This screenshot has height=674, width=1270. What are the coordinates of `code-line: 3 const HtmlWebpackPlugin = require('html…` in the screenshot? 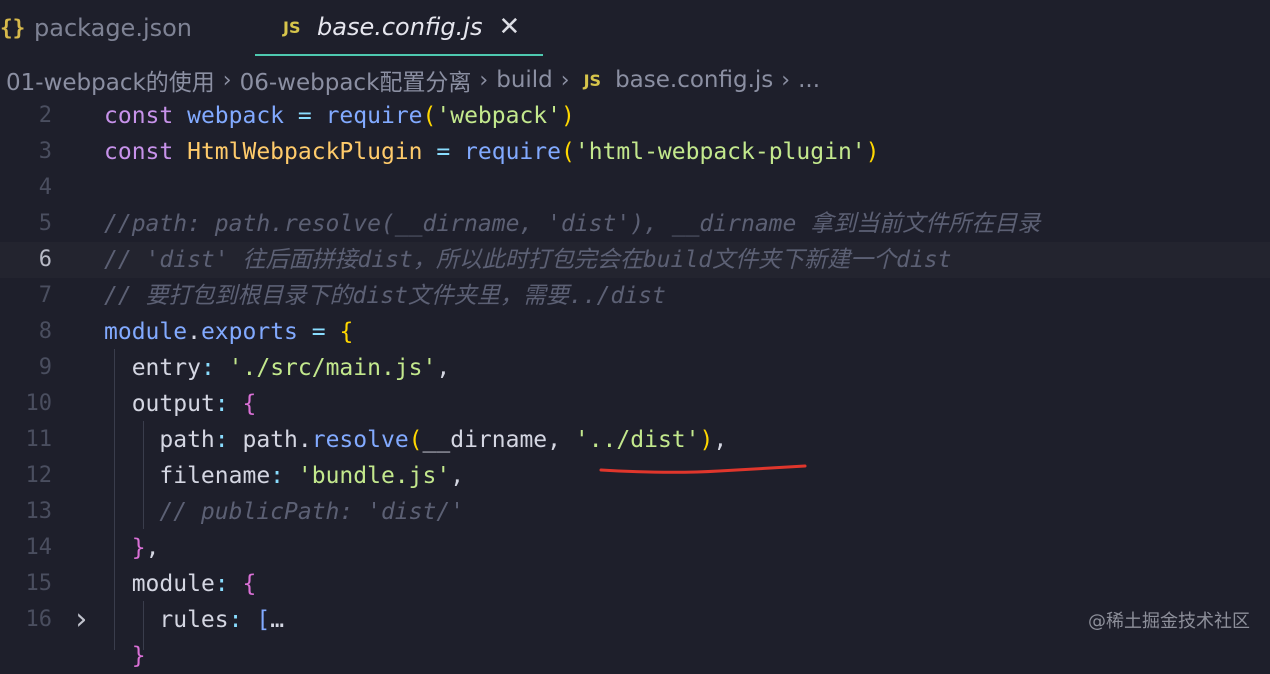 It's located at (635, 152).